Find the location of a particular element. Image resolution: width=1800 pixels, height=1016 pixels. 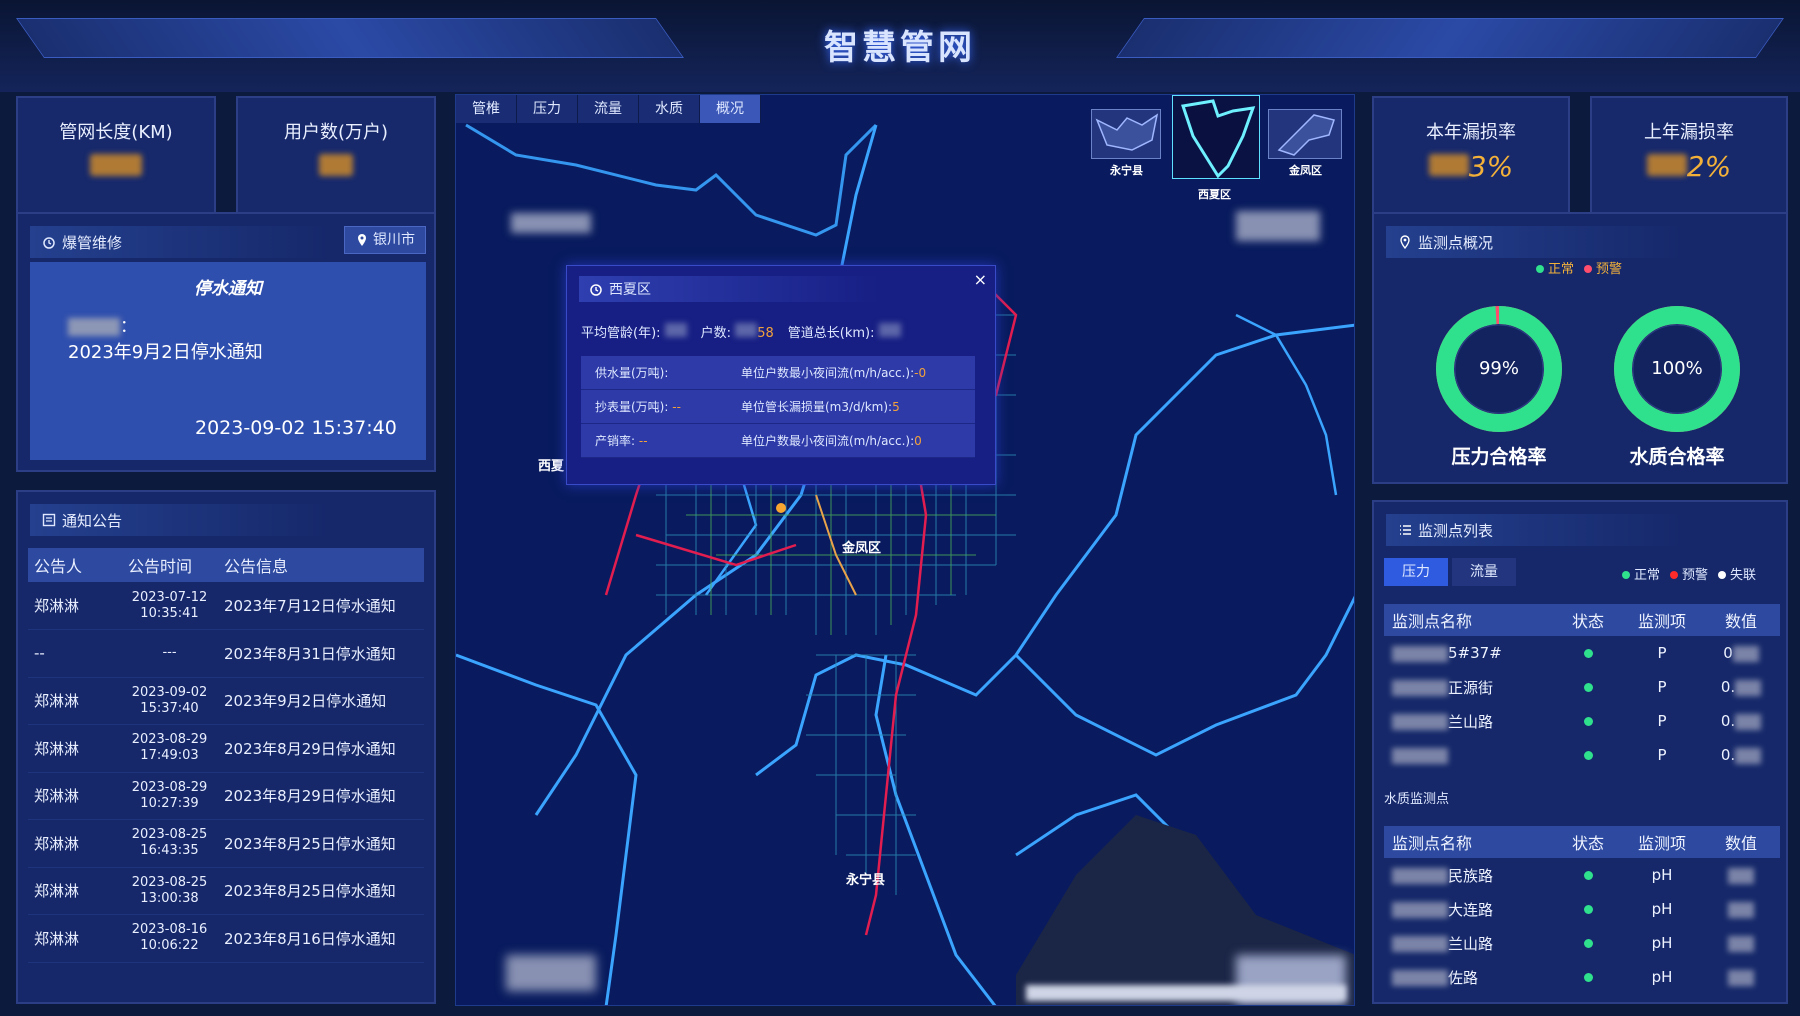

tab-monitor-flow: 流量 is located at coordinates (1484, 572).